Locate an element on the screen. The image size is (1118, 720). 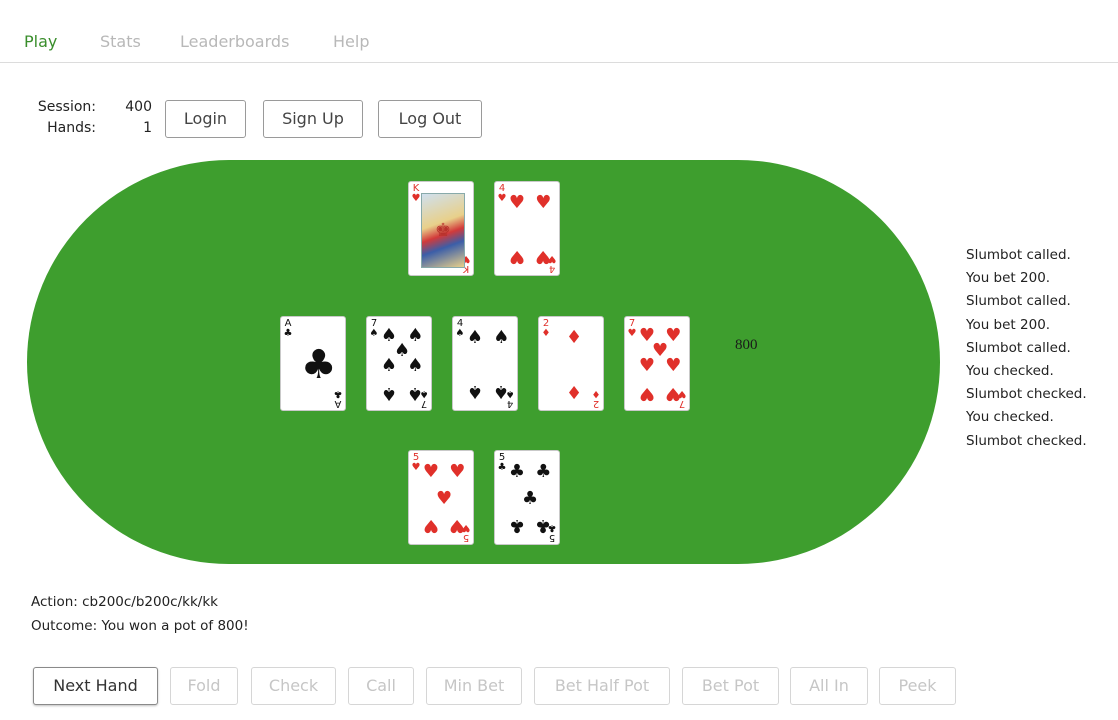
board-card-2-of-diamonds: 2 ♦ 2 ♦ ♦ ♦ is located at coordinates (571, 363).